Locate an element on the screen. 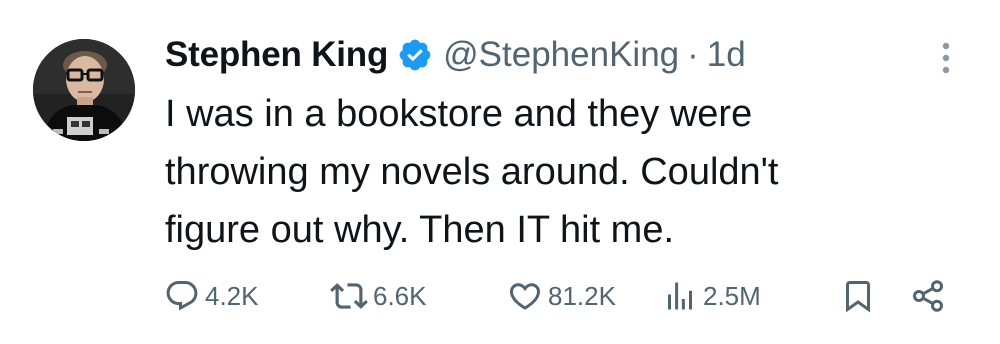  share-icon is located at coordinates (928, 296).